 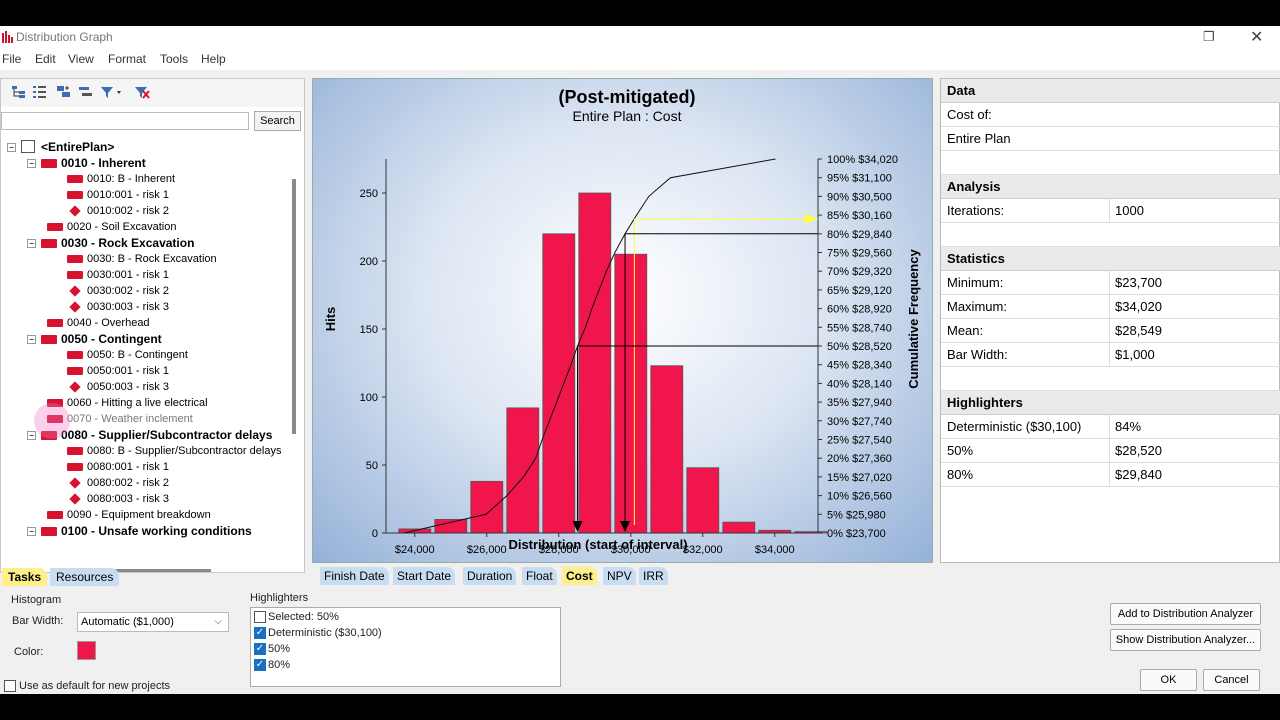 I want to click on highlighter-checkbox-80: ✓, so click(x=260, y=665).